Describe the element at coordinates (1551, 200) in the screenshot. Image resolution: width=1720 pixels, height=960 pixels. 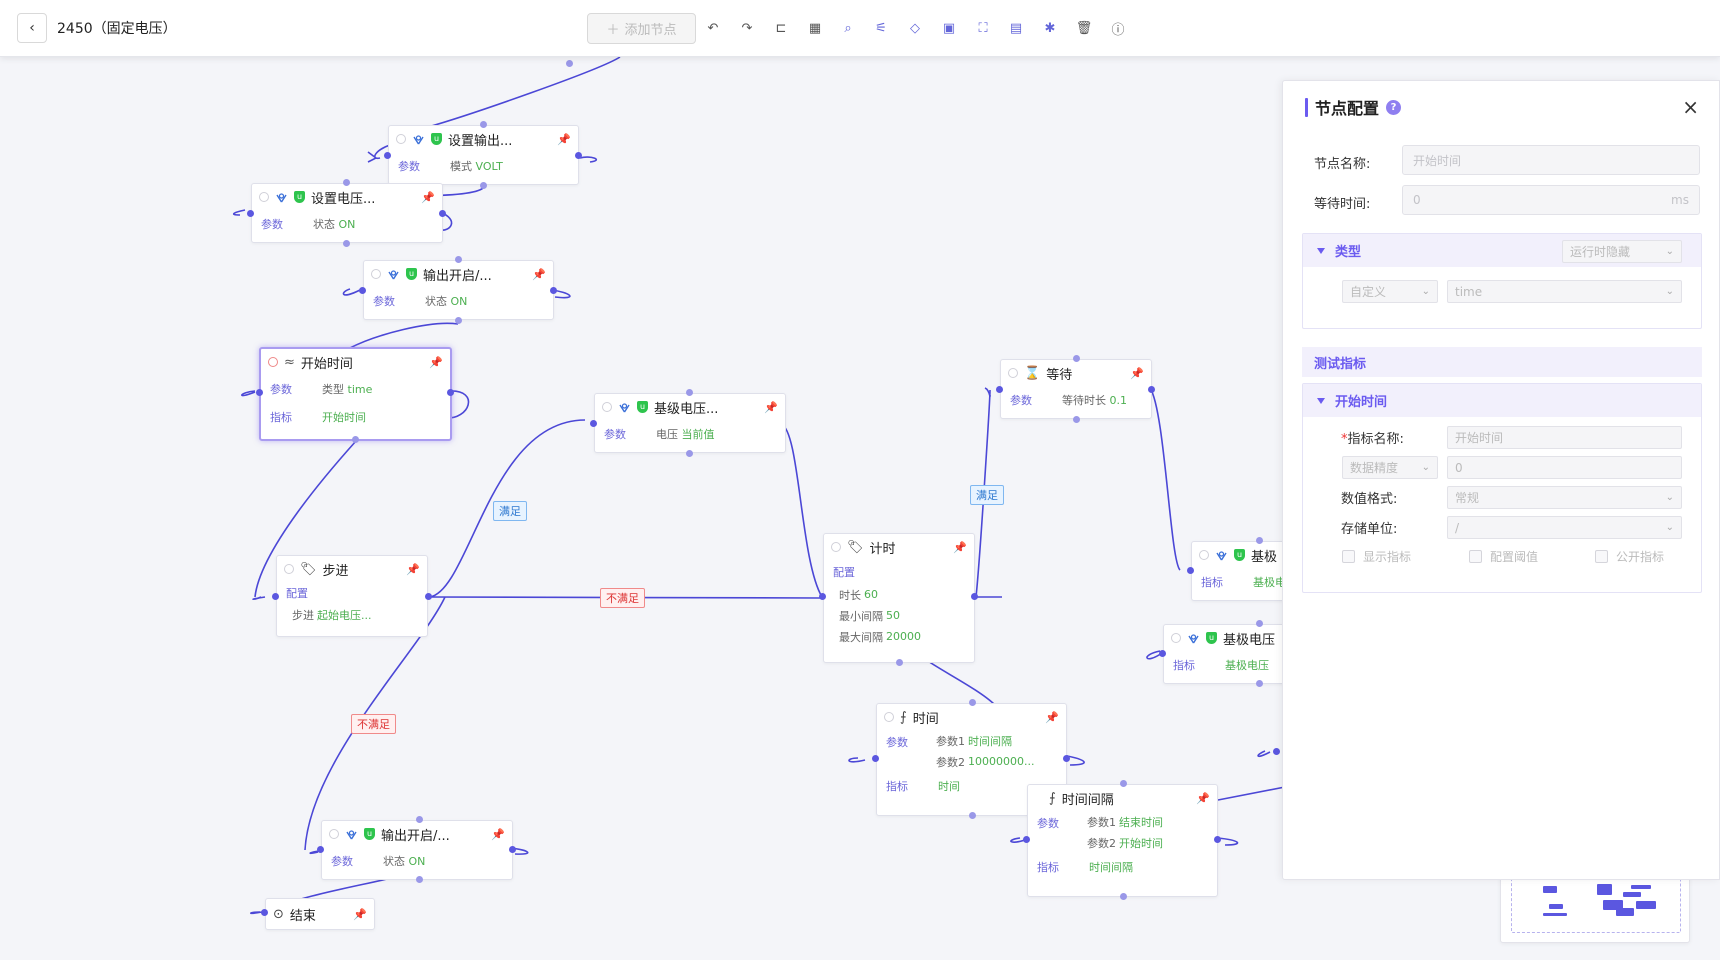
I see `wait-time-input: 0 ms` at that location.